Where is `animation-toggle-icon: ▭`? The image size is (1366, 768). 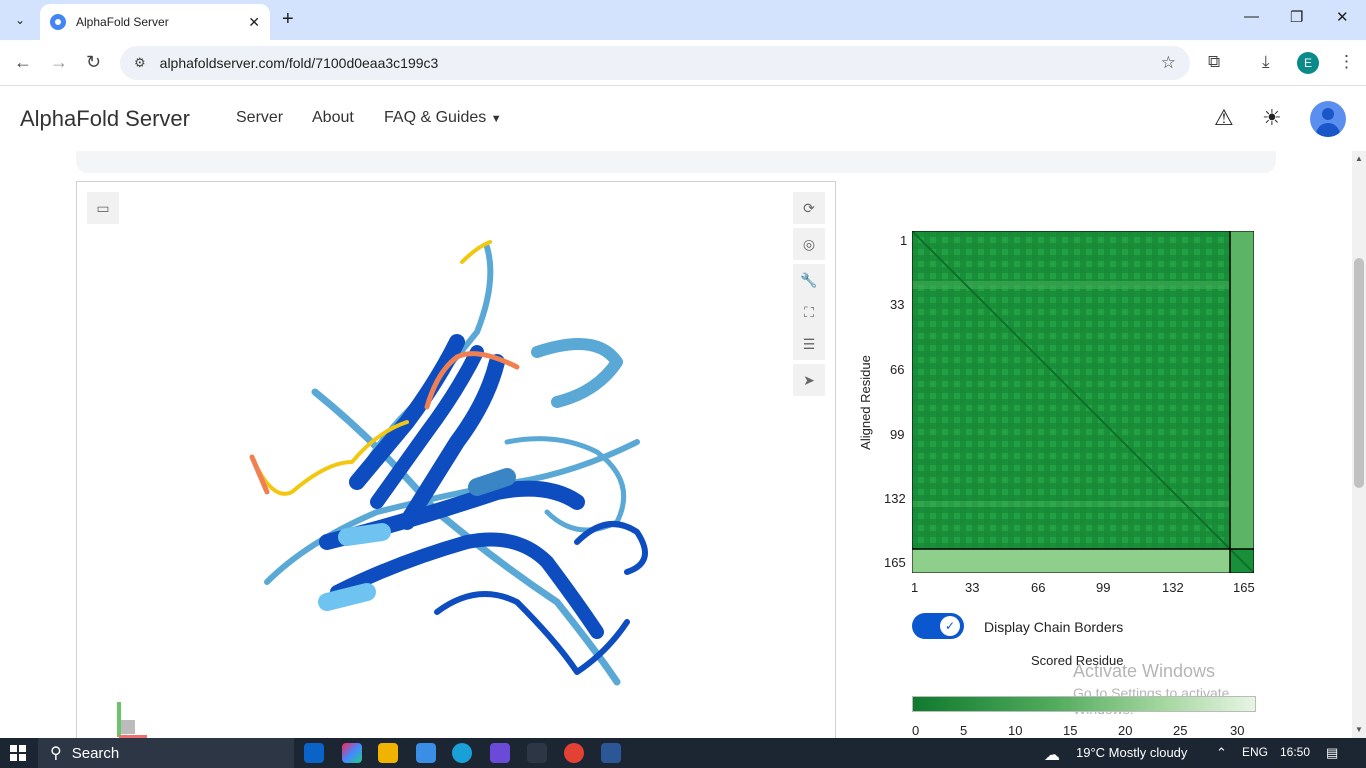
animation-toggle-icon: ▭ is located at coordinates (103, 208).